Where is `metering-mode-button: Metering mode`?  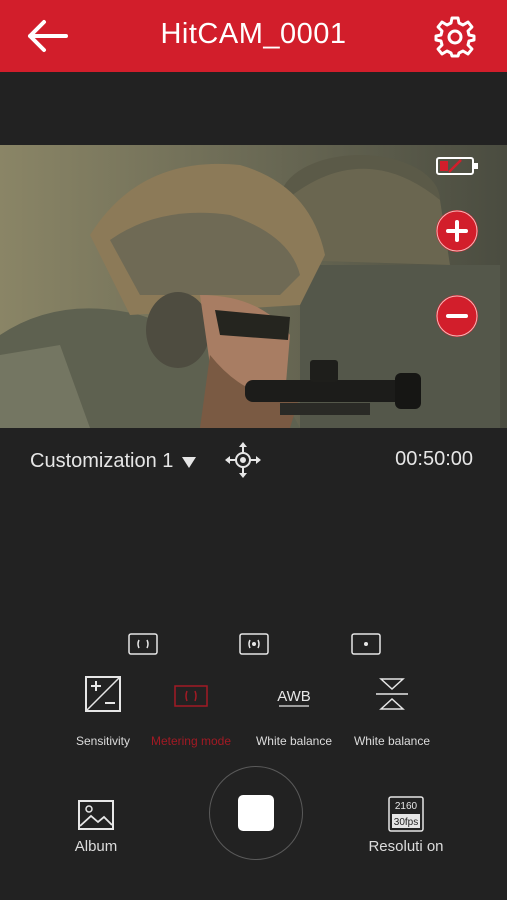 metering-mode-button: Metering mode is located at coordinates (191, 715).